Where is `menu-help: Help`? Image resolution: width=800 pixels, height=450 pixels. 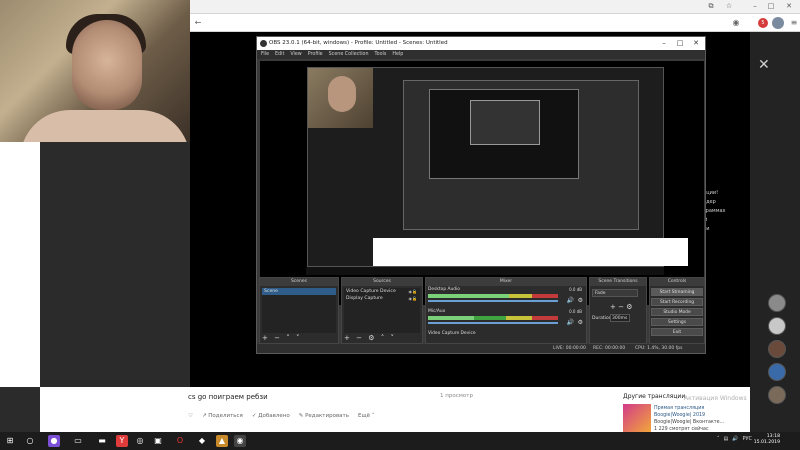
menu-help: Help is located at coordinates (397, 54).